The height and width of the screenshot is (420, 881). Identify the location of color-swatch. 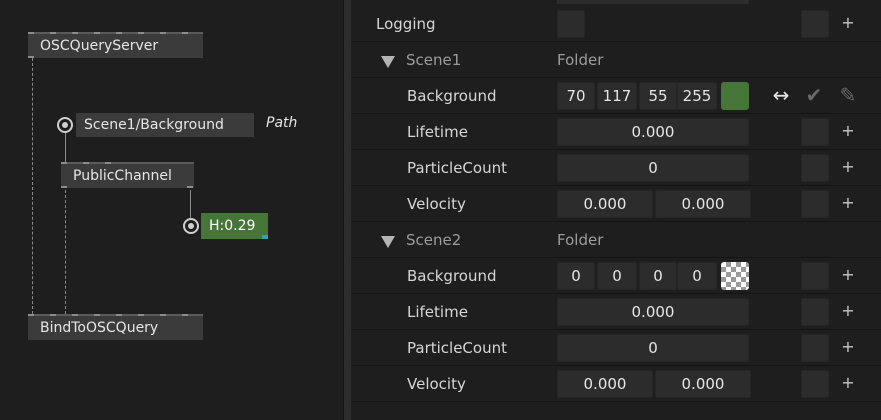
(735, 96).